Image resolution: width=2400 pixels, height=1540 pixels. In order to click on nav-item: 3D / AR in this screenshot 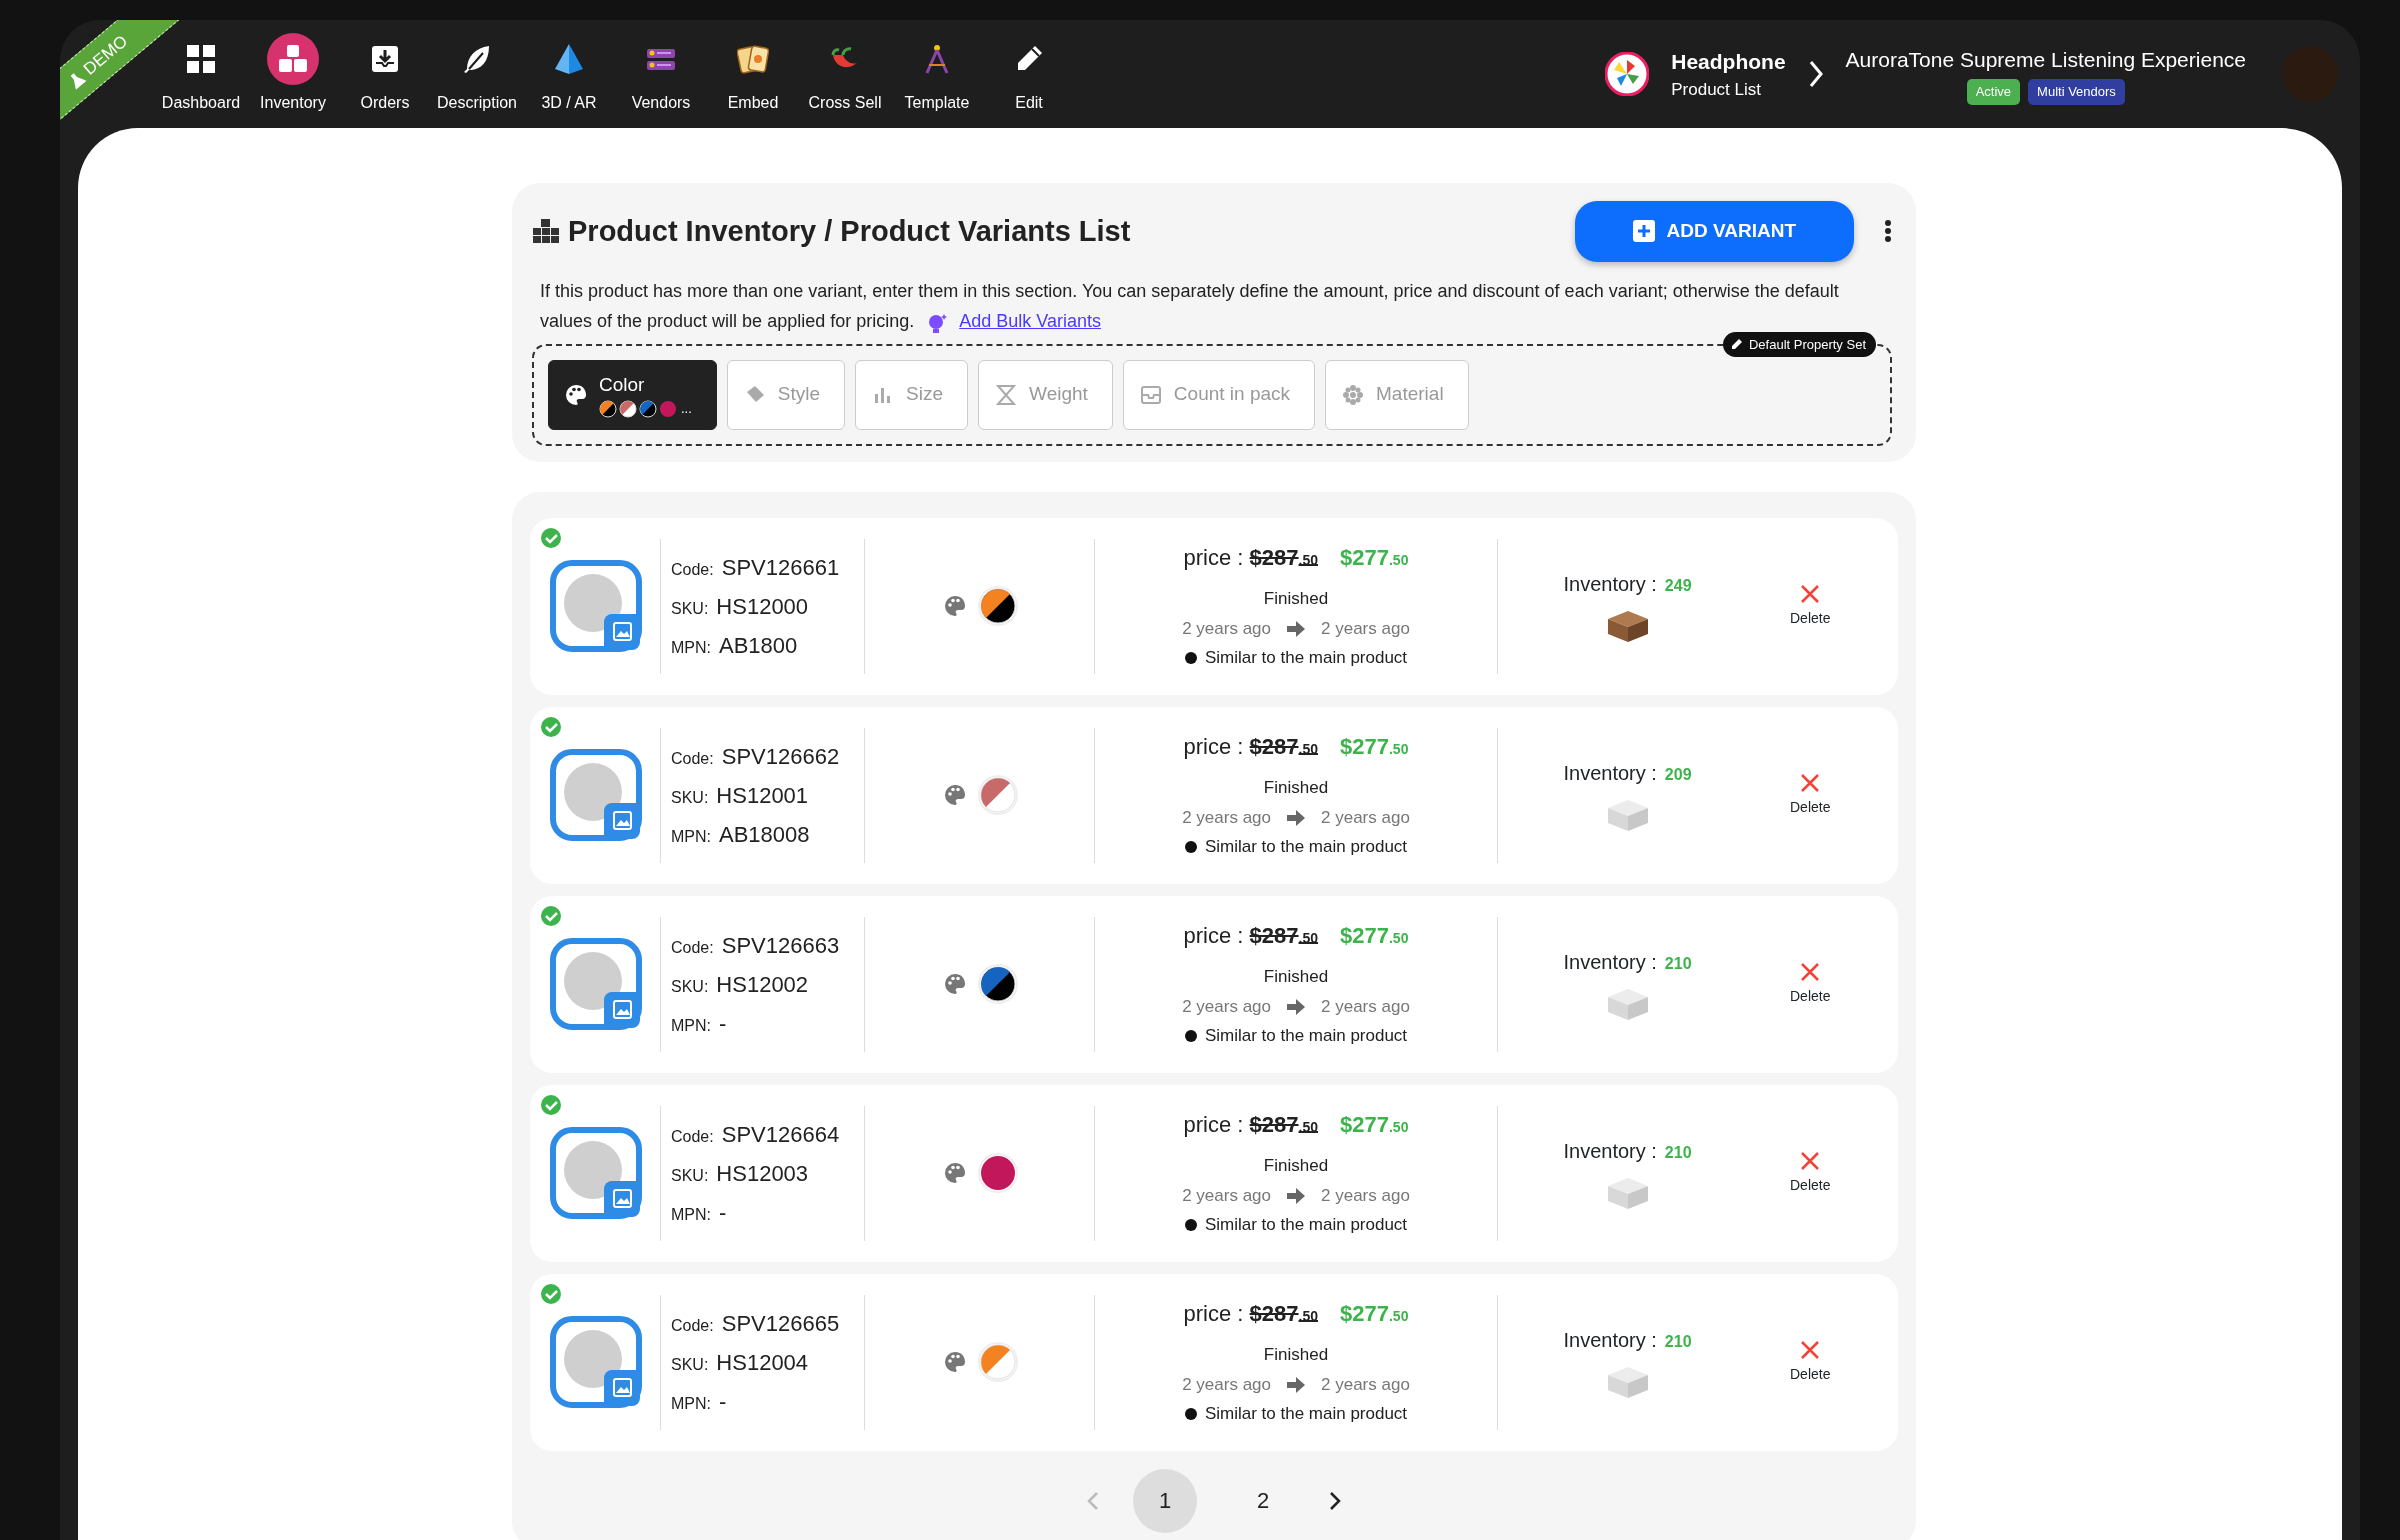, I will do `click(569, 74)`.